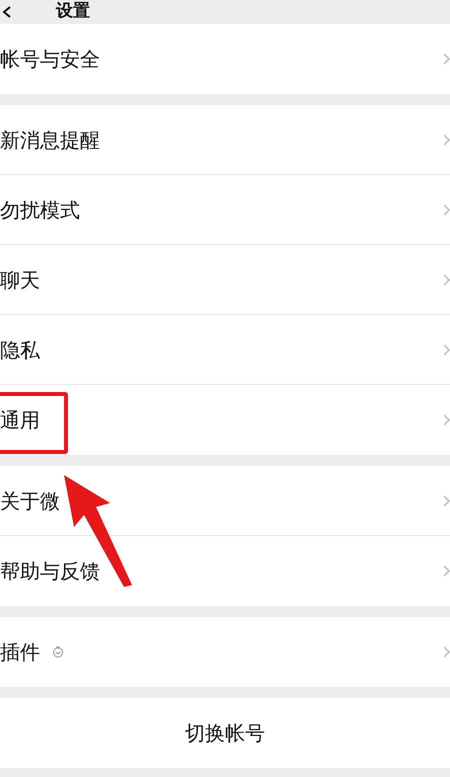  Describe the element at coordinates (20, 350) in the screenshot. I see `setting-label: 隐私` at that location.